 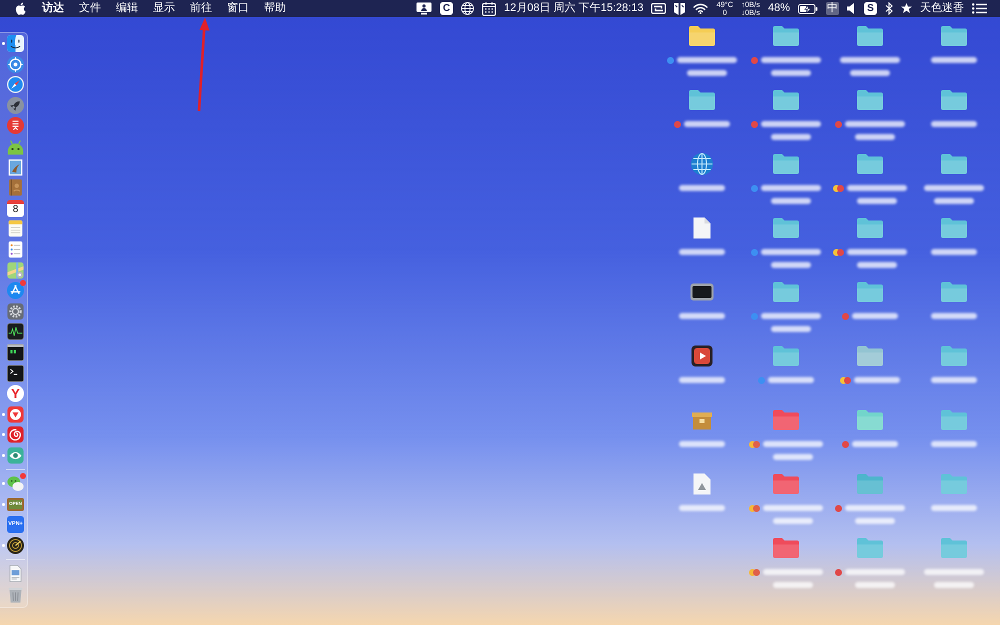 What do you see at coordinates (658, 8) in the screenshot?
I see `screen-toggle-icon` at bounding box center [658, 8].